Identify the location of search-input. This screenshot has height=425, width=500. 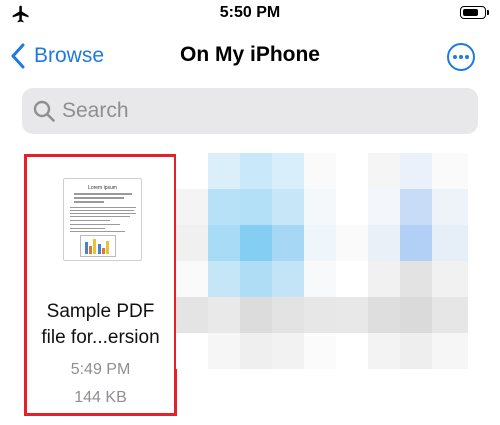
(252, 111).